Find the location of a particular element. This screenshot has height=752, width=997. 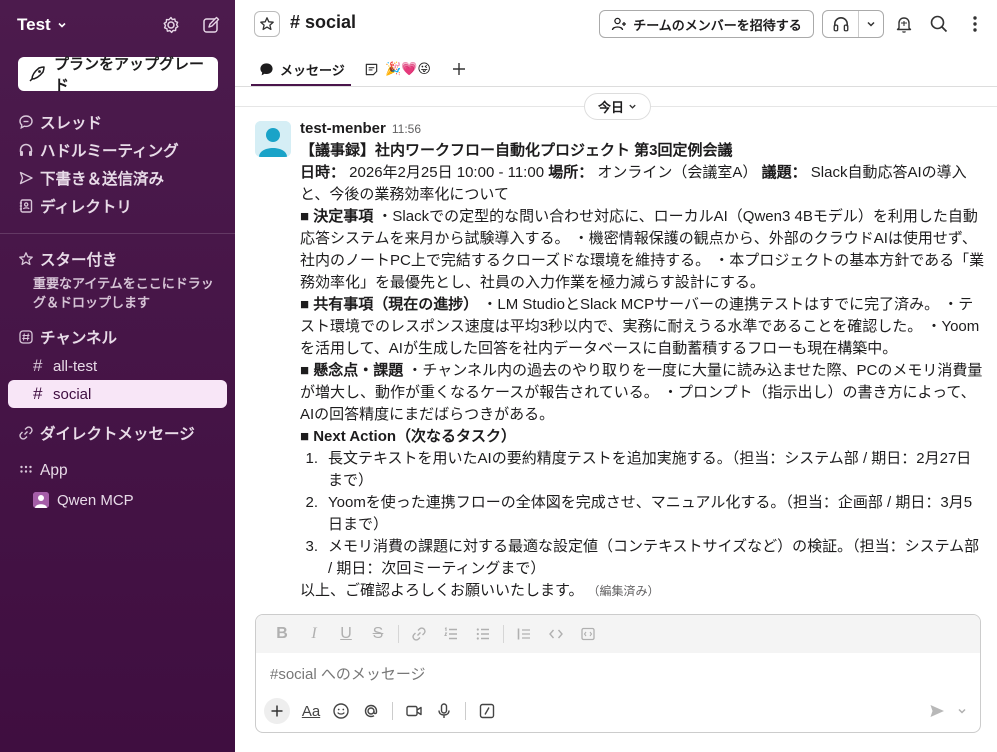

tab-canvas: 🎉💗😜 is located at coordinates (397, 69).